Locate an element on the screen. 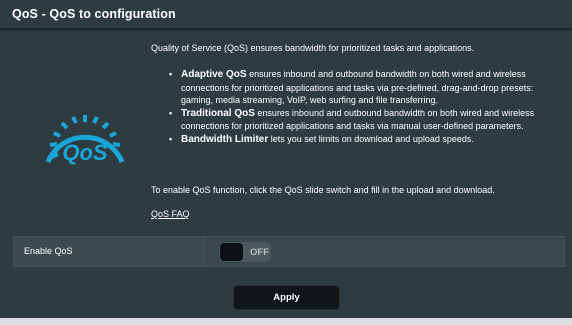 The image size is (572, 325). qos-faq-link: QoS FAQ is located at coordinates (170, 214).